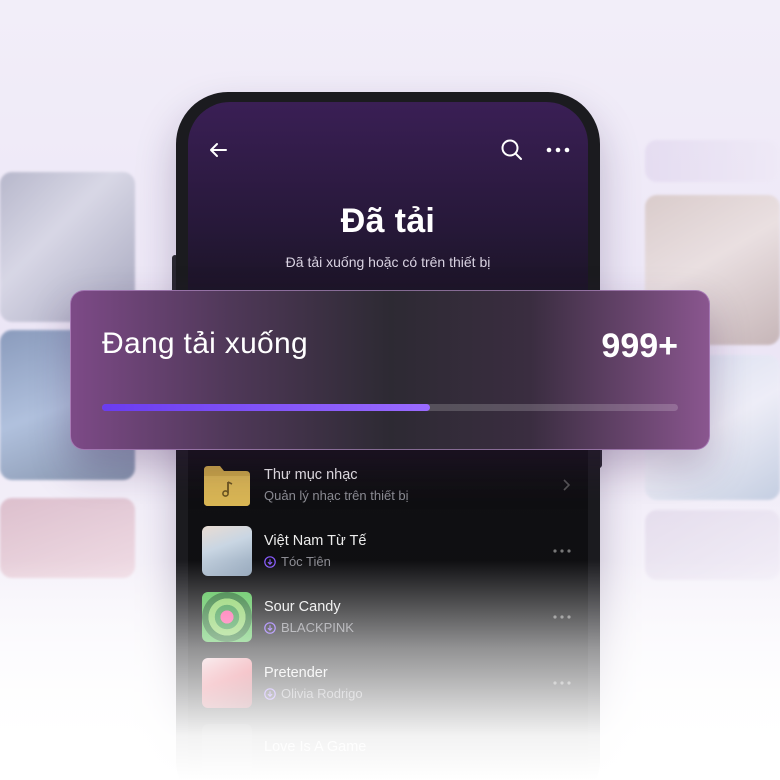 This screenshot has width=780, height=780. I want to click on song-title: Pretender, so click(296, 673).